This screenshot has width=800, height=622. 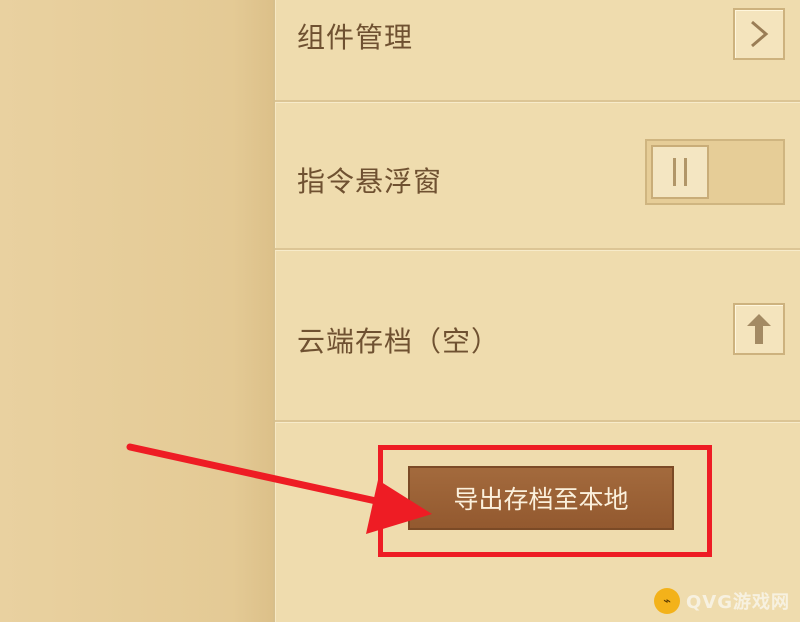 I want to click on floating-command-window-label: 指令悬浮窗, so click(x=370, y=181).